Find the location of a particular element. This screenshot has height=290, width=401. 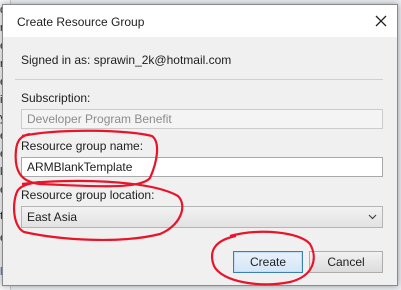

close-icon is located at coordinates (381, 21).